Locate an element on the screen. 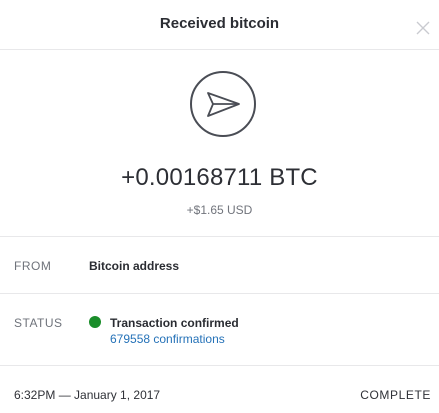 The image size is (439, 413). transaction-timestamp: 6:32PM — January 1, 2017 is located at coordinates (87, 395).